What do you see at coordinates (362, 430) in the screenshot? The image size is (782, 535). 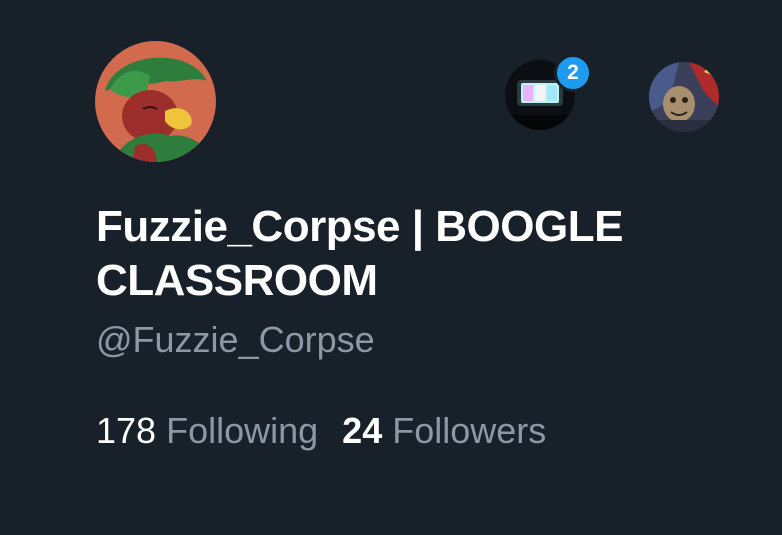 I see `followers-count: 24` at bounding box center [362, 430].